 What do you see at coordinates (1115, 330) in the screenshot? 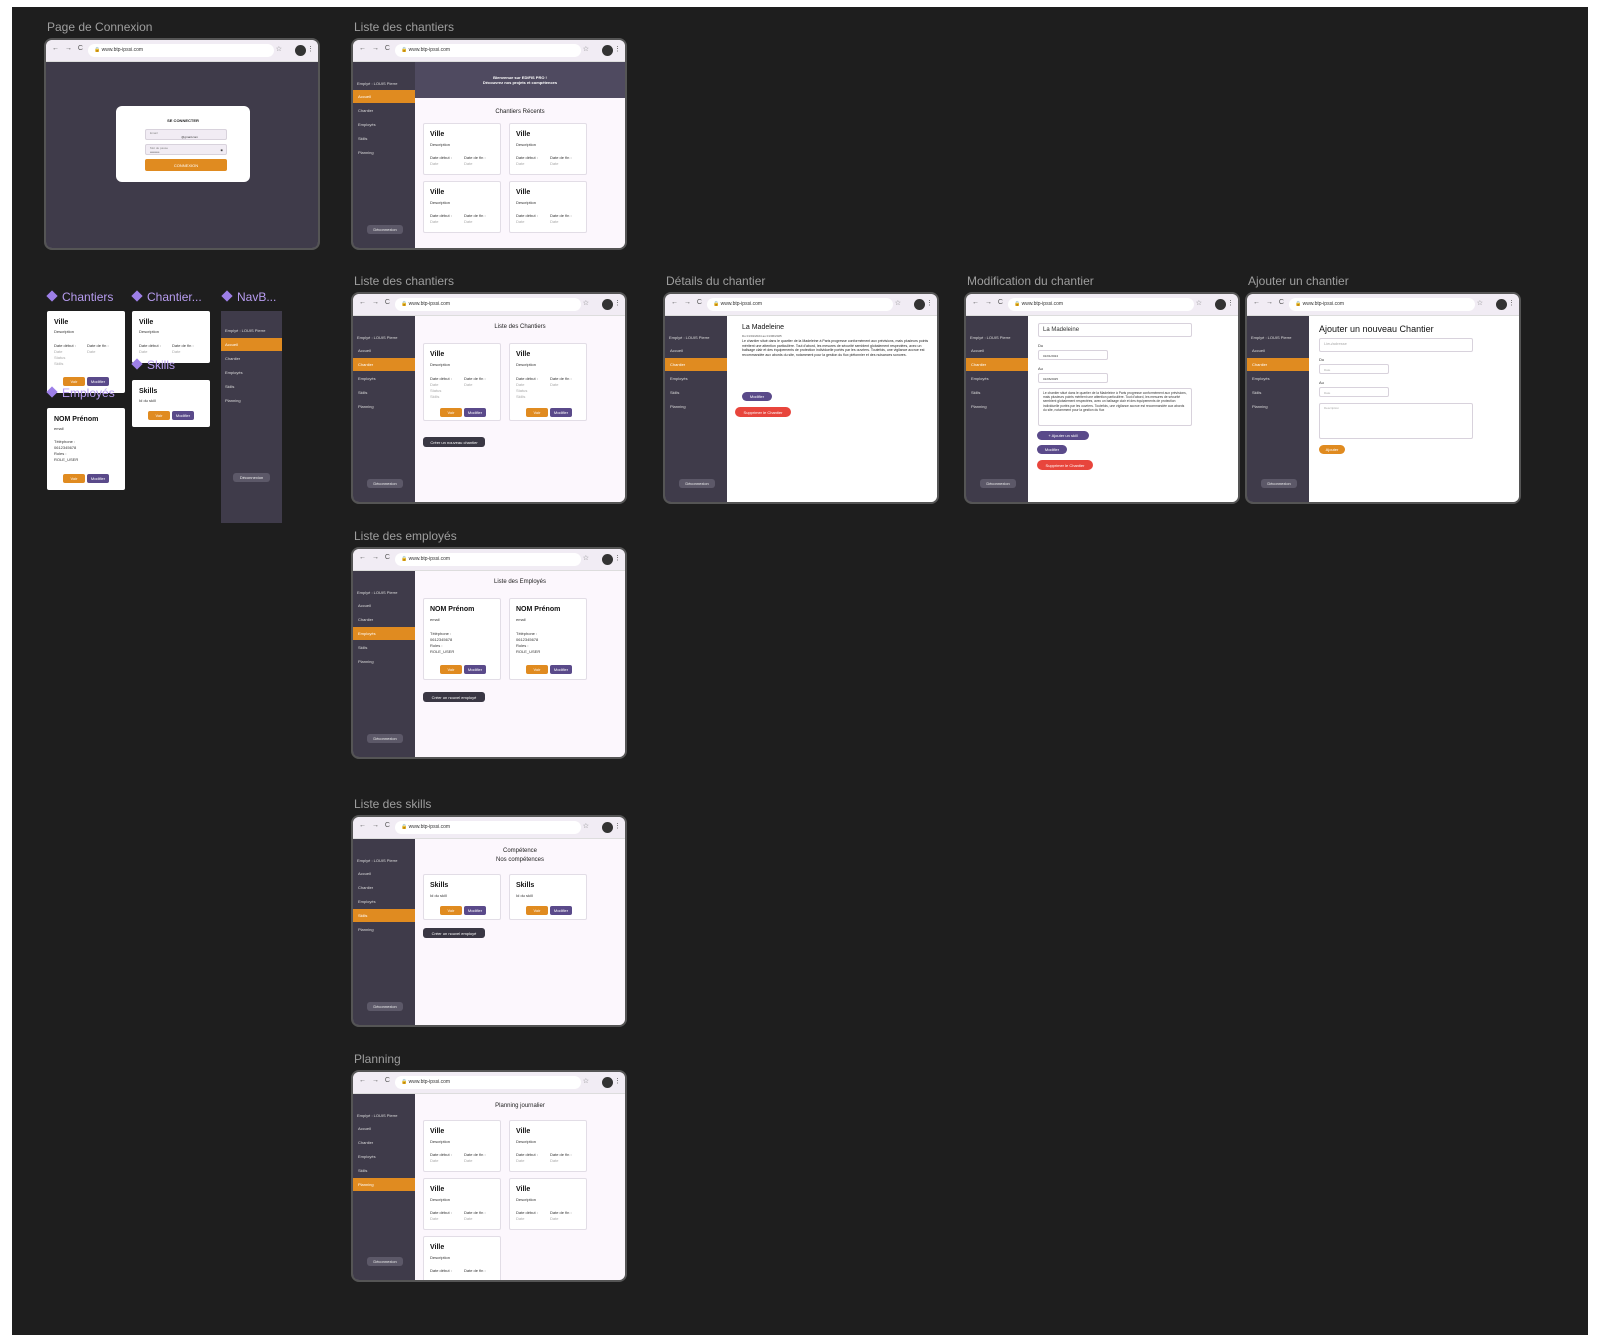
I see `chantier-name-field: La Madeleine` at bounding box center [1115, 330].